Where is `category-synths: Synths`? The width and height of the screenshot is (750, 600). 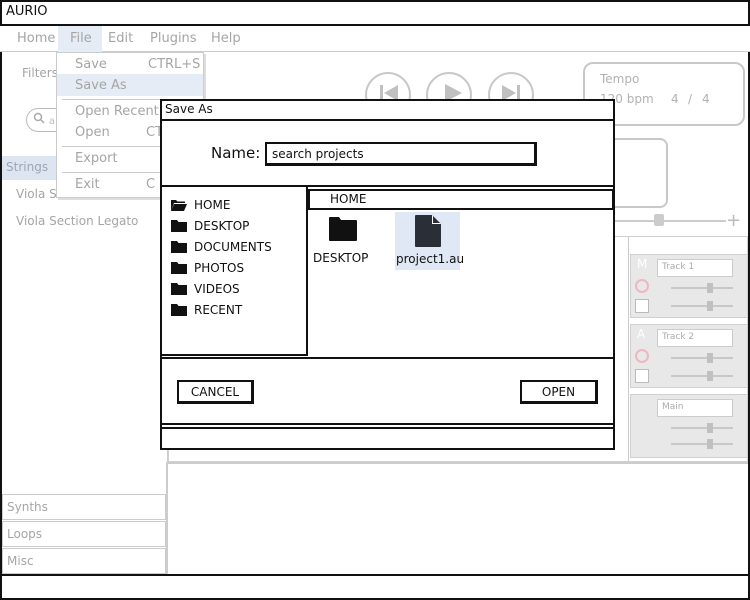 category-synths: Synths is located at coordinates (84, 507).